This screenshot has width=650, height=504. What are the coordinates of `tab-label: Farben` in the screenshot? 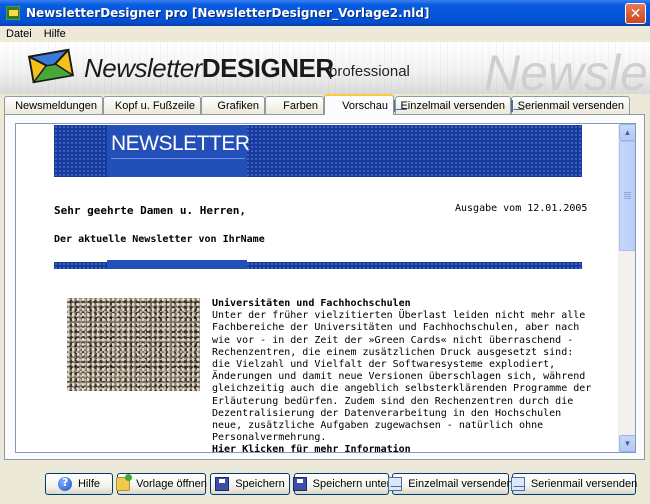 It's located at (300, 105).